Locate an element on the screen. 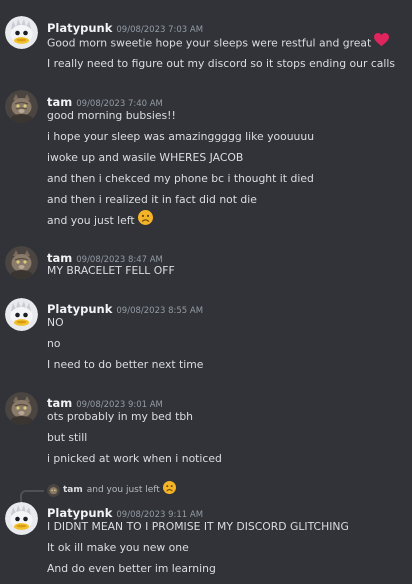  message-text: NO is located at coordinates (55, 322).